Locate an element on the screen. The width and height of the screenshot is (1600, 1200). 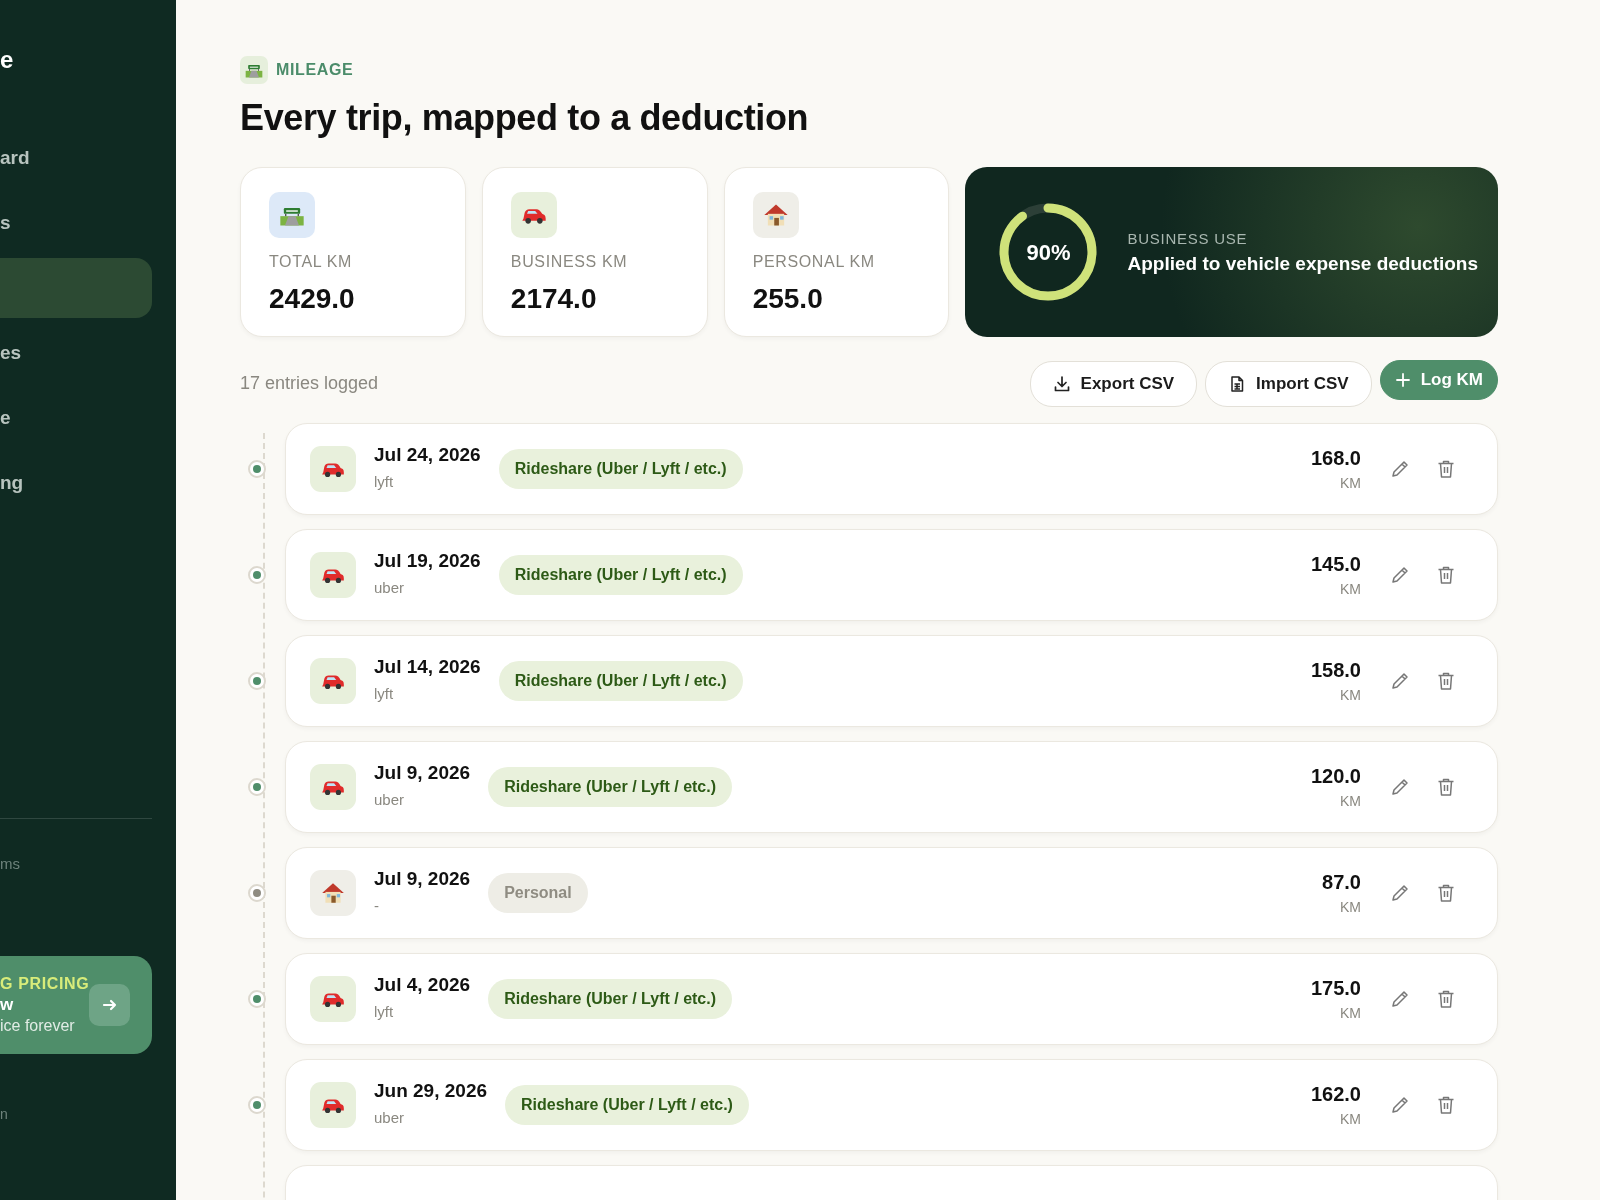
sidebar-item: ng is located at coordinates (76, 483).